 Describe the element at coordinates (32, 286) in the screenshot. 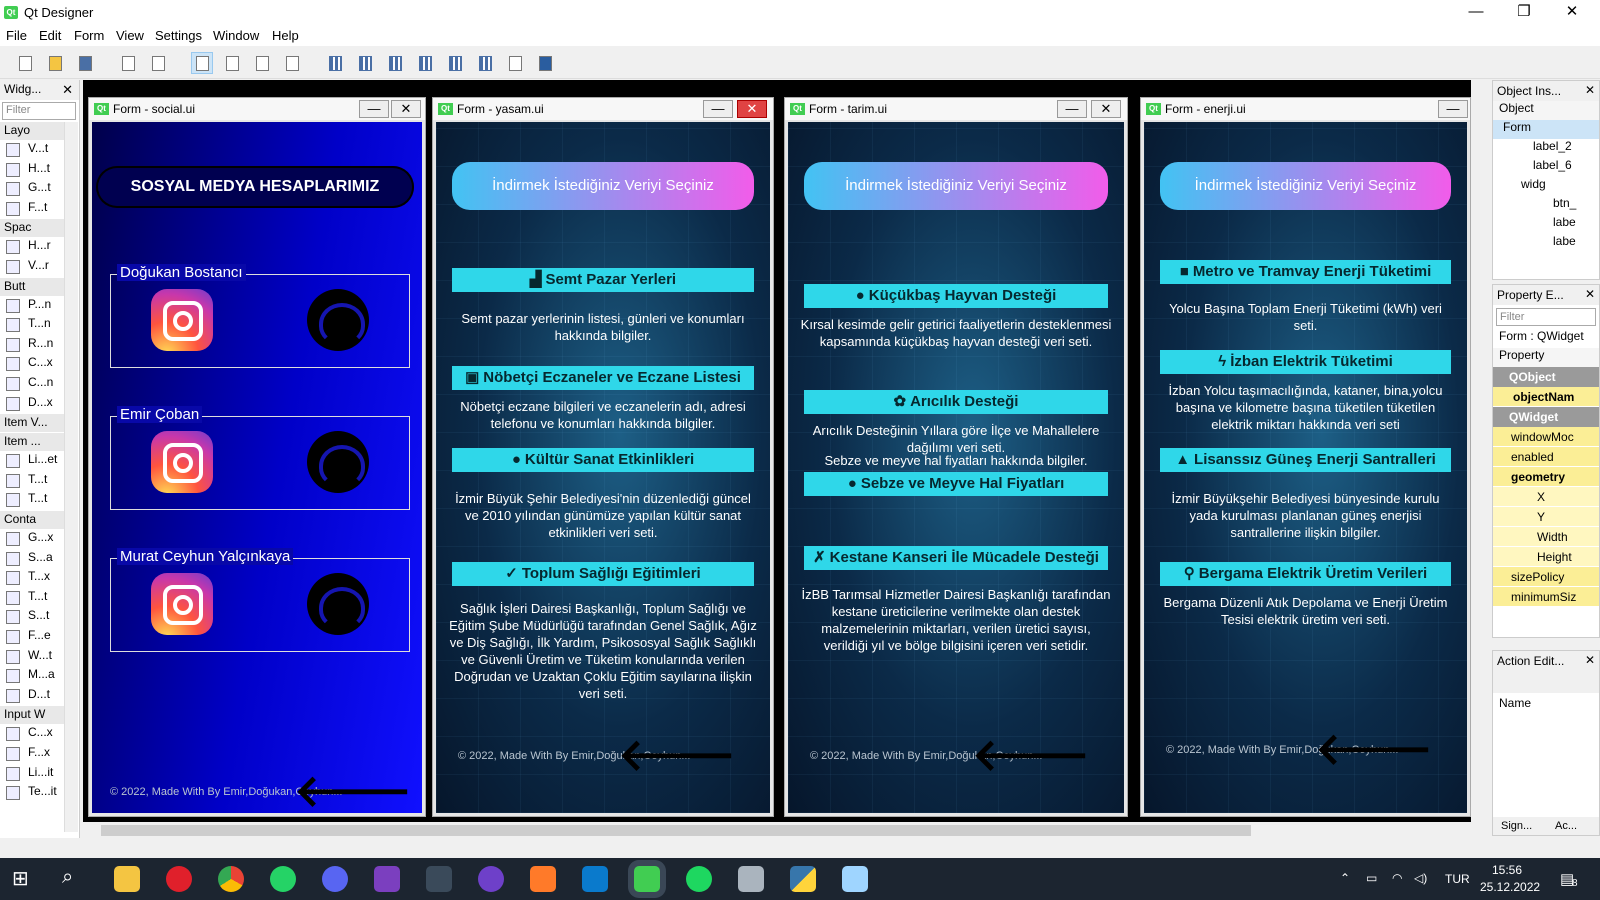

I see `widget-category: Butt` at that location.